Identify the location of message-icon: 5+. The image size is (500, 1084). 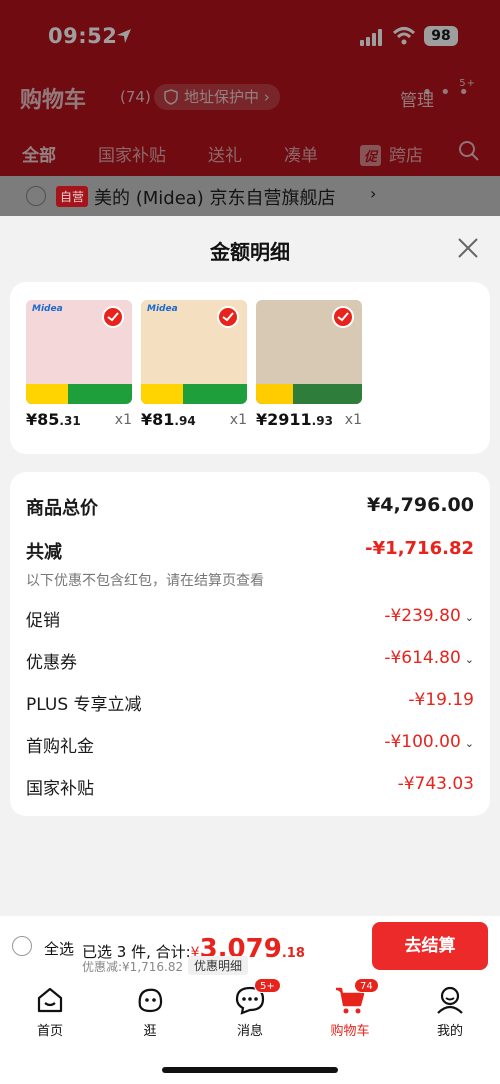
(257, 997).